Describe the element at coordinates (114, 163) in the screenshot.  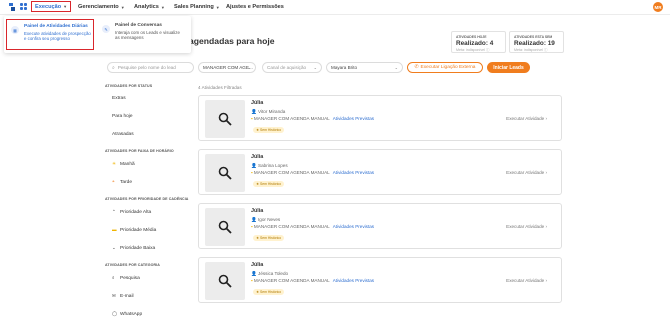
I see `sun-icon: ☀` at that location.